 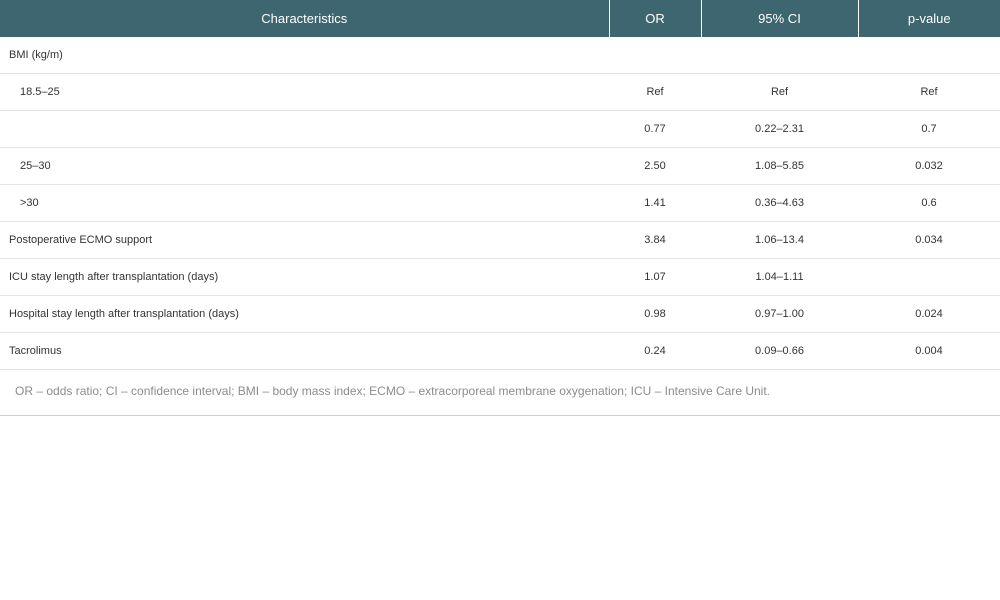 I want to click on or-cell: 1.07, so click(x=655, y=277).